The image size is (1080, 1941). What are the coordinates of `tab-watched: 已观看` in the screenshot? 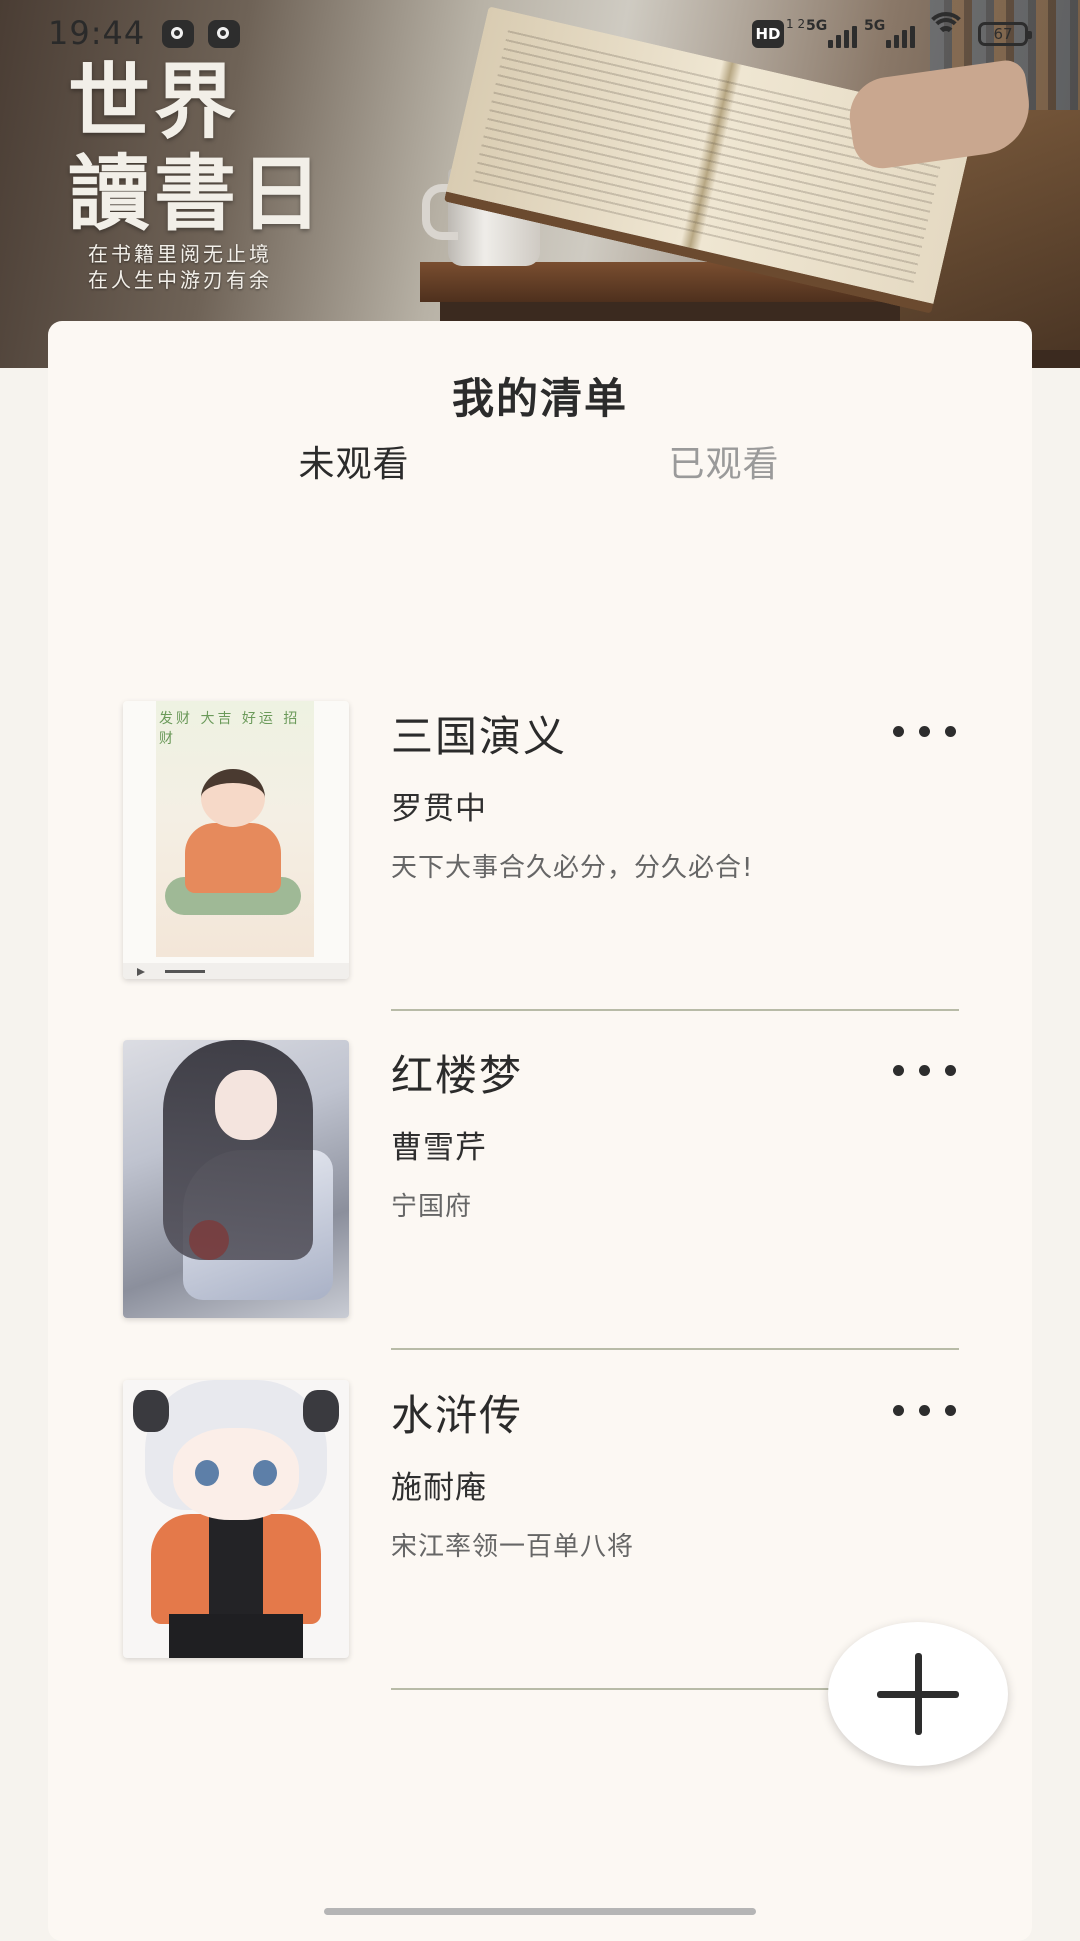 It's located at (724, 461).